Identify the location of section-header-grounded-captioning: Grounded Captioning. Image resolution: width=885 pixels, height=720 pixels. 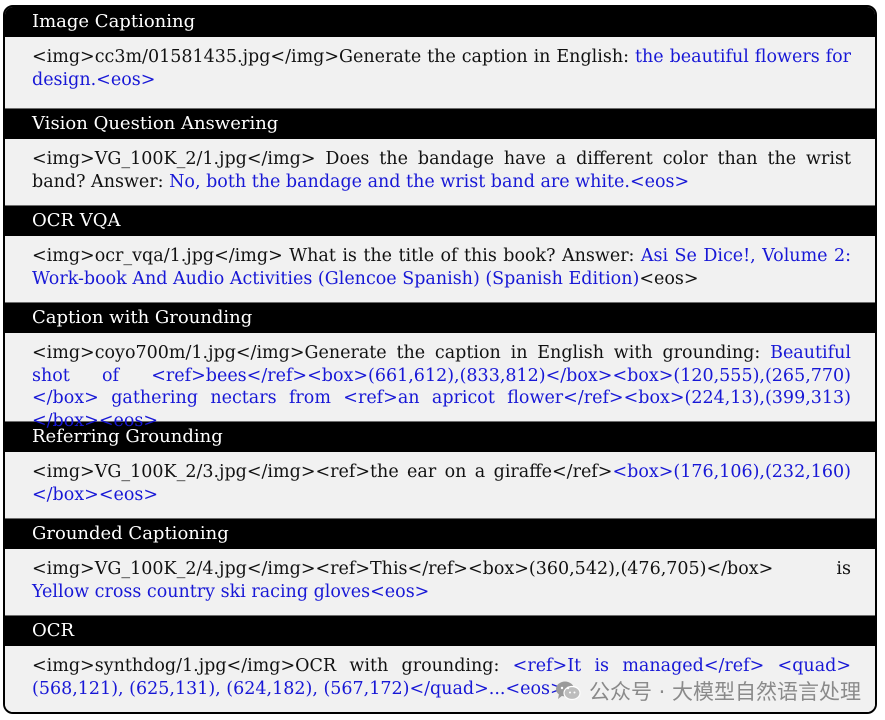
(440, 534).